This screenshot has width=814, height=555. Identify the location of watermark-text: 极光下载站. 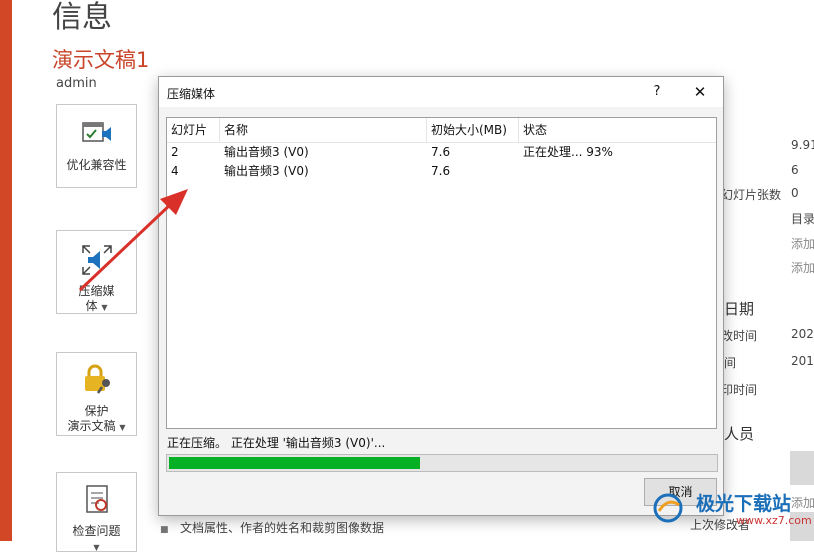
(744, 504).